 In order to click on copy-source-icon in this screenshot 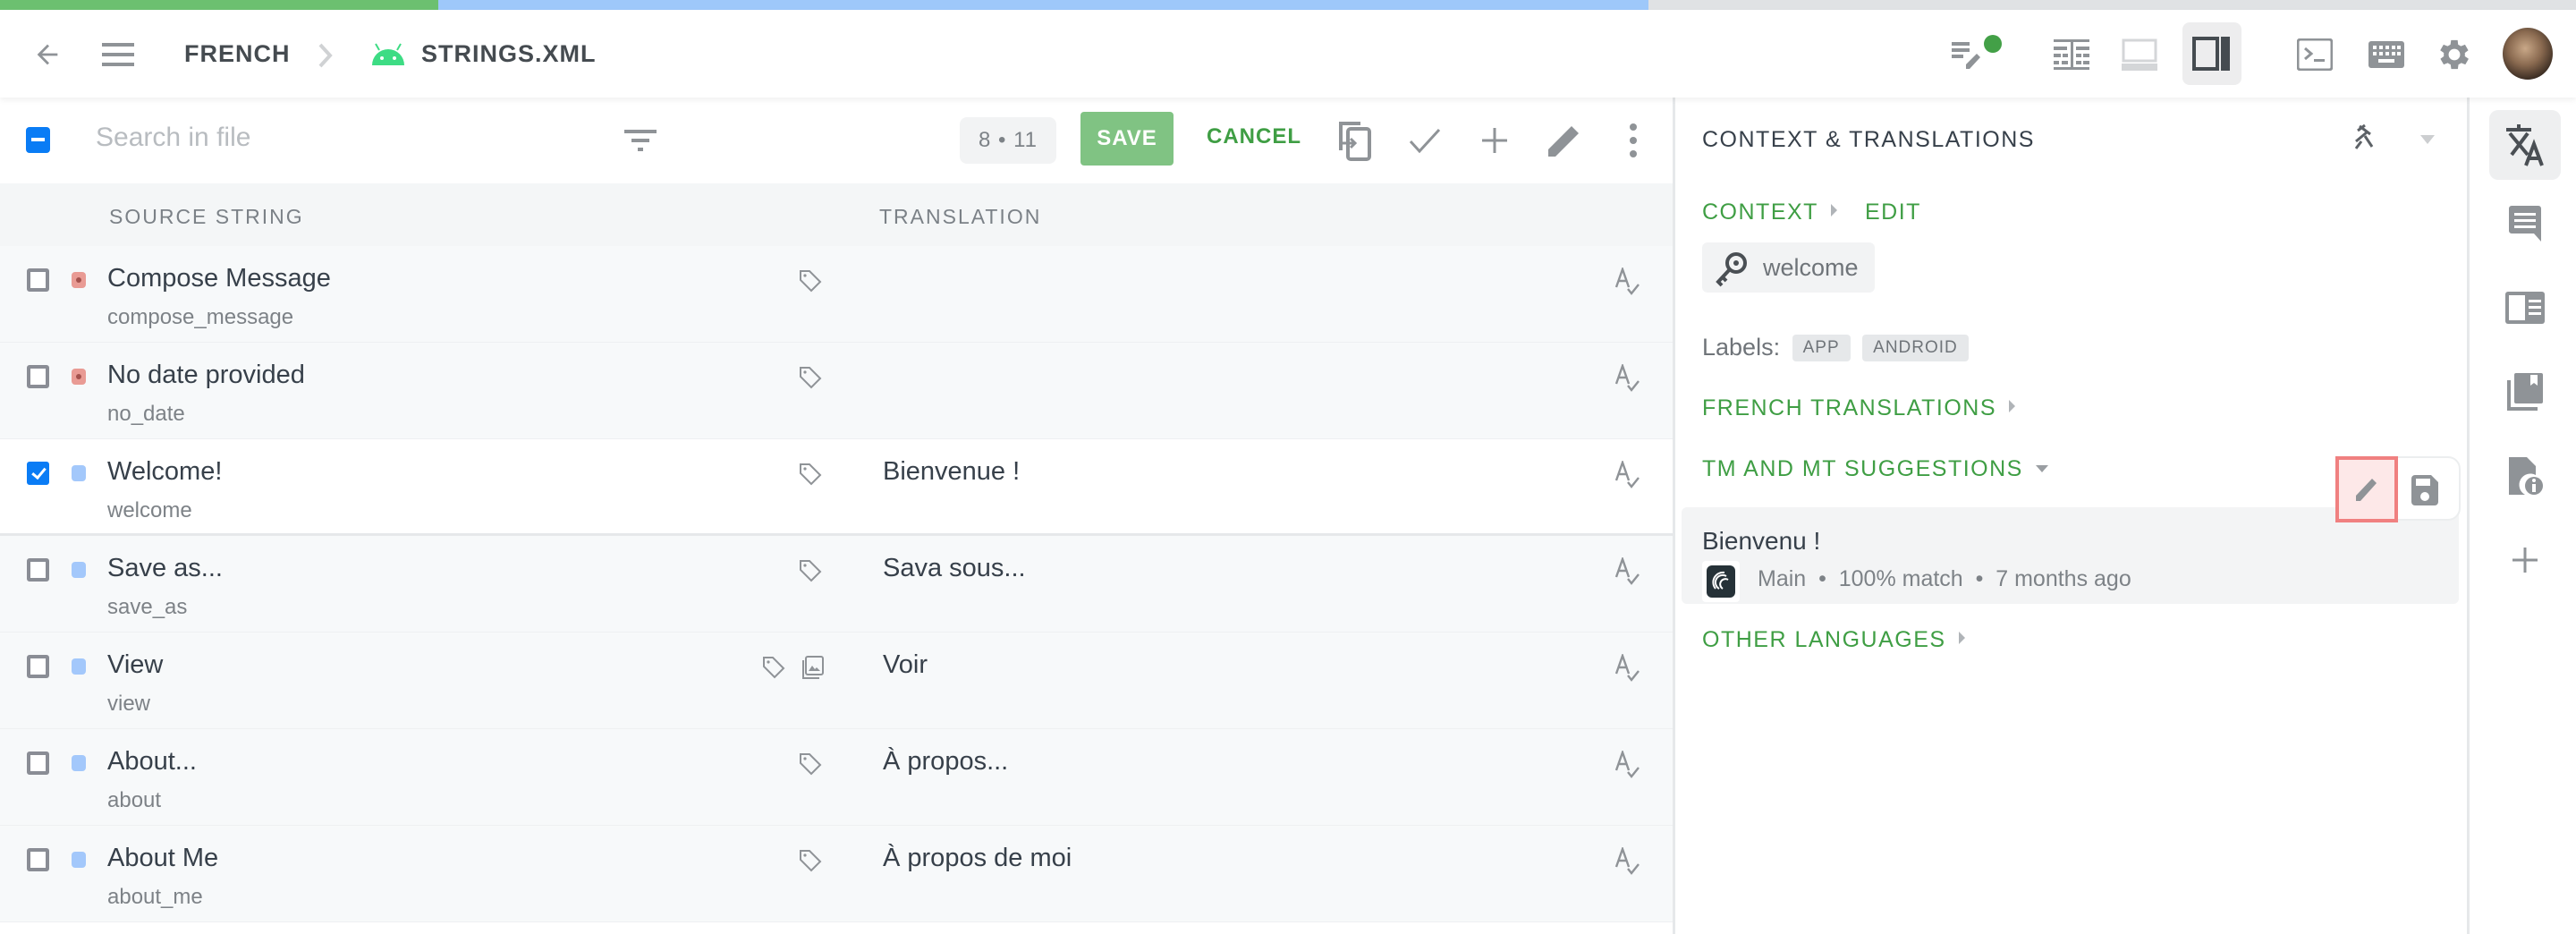, I will do `click(1355, 141)`.